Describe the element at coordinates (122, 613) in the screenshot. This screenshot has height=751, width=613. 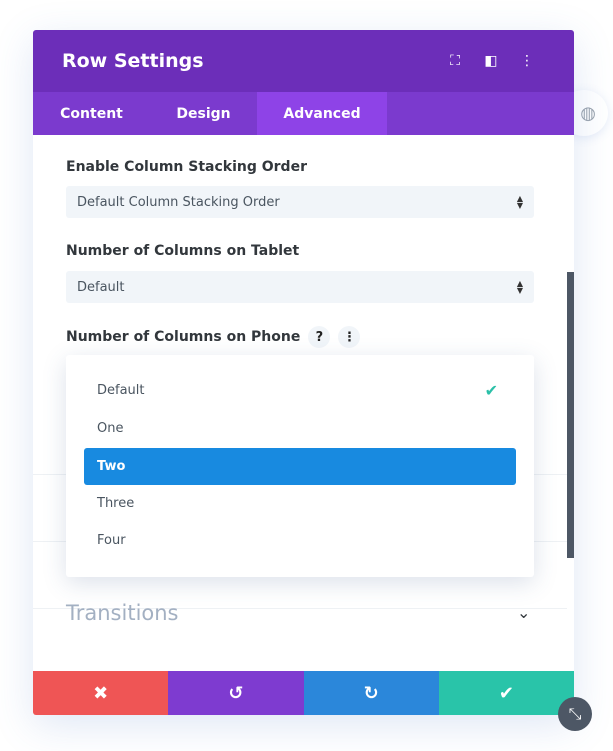
I see `section-title-transitions: Transitions` at that location.